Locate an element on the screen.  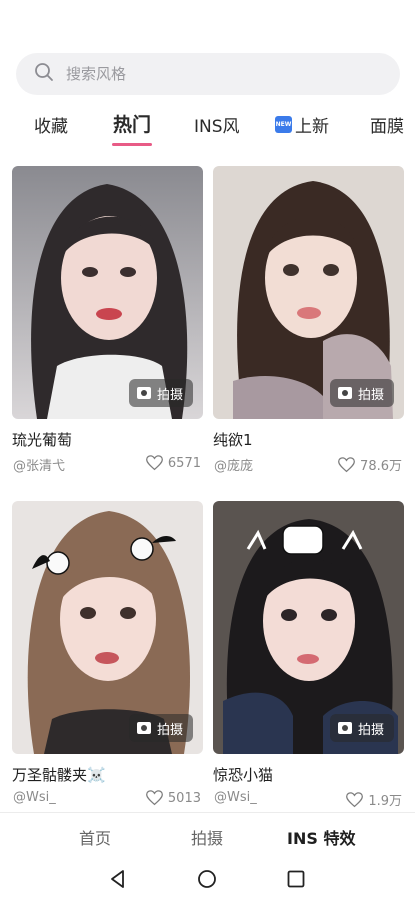
like-count: 6571 is located at coordinates (184, 463).